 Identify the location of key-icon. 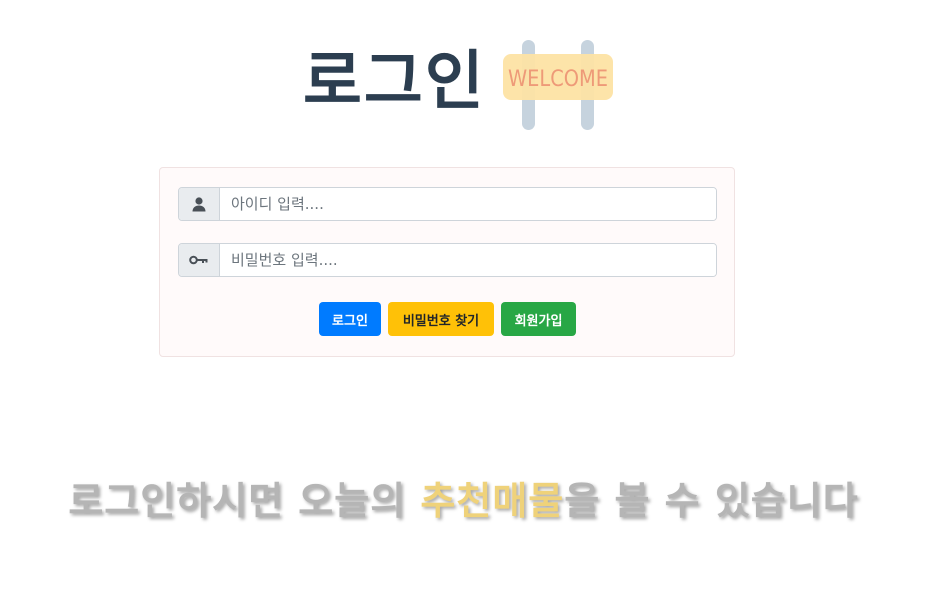
(199, 260).